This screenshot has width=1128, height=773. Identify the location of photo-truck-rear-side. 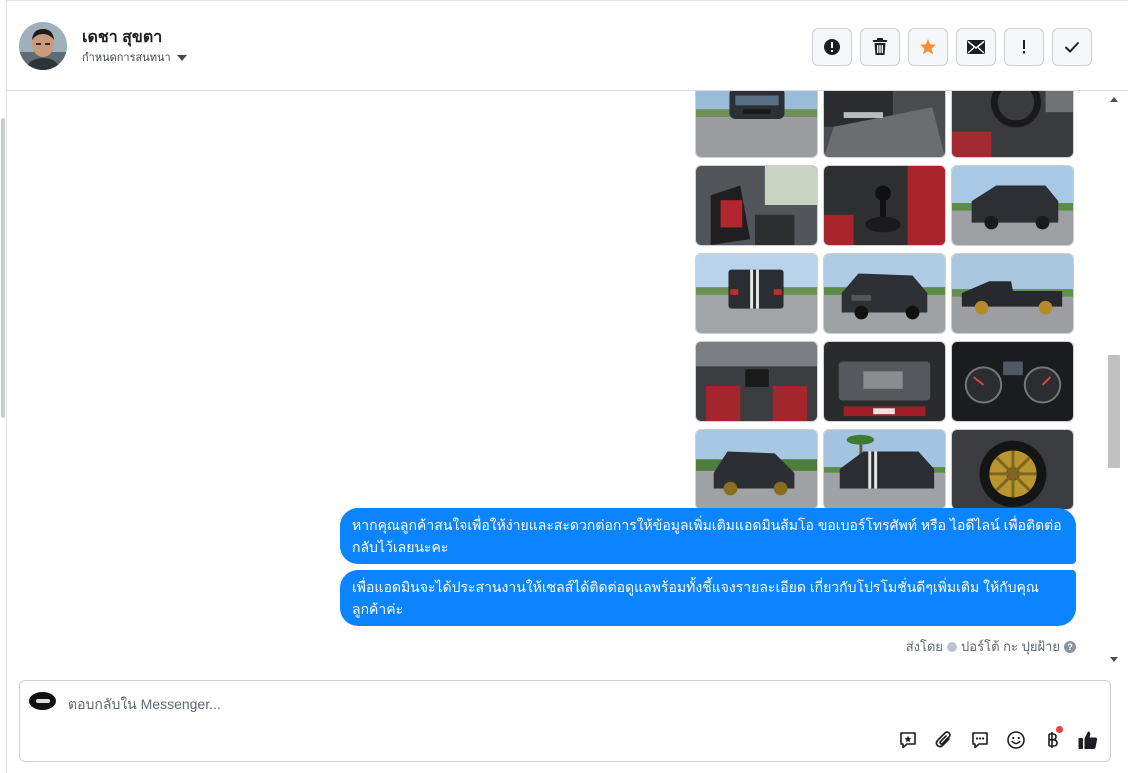
(1012, 205).